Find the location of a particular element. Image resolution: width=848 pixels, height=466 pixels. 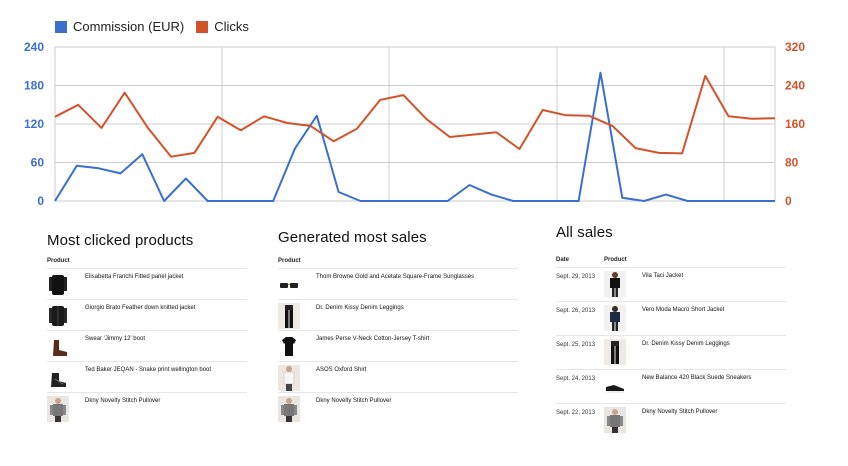

most-sales-row: Dkny Novelty Stitch Pullover is located at coordinates (398, 407).